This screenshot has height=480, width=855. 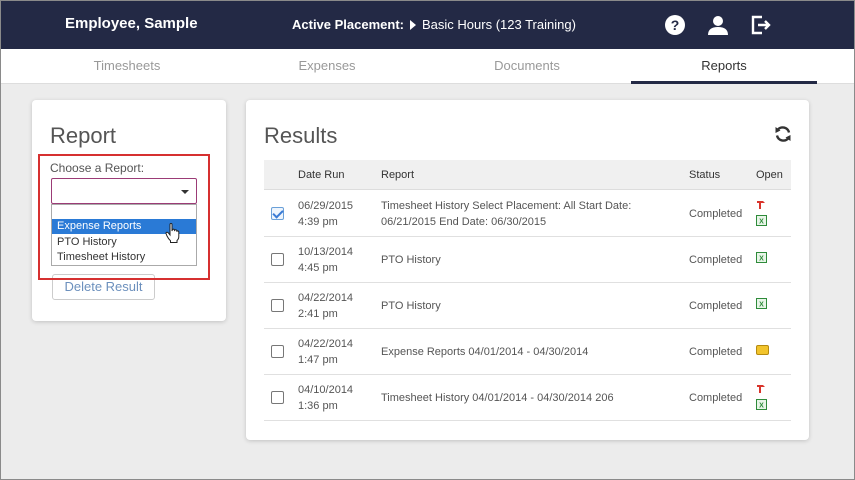 I want to click on delete-result-button: Delete Result, so click(x=103, y=287).